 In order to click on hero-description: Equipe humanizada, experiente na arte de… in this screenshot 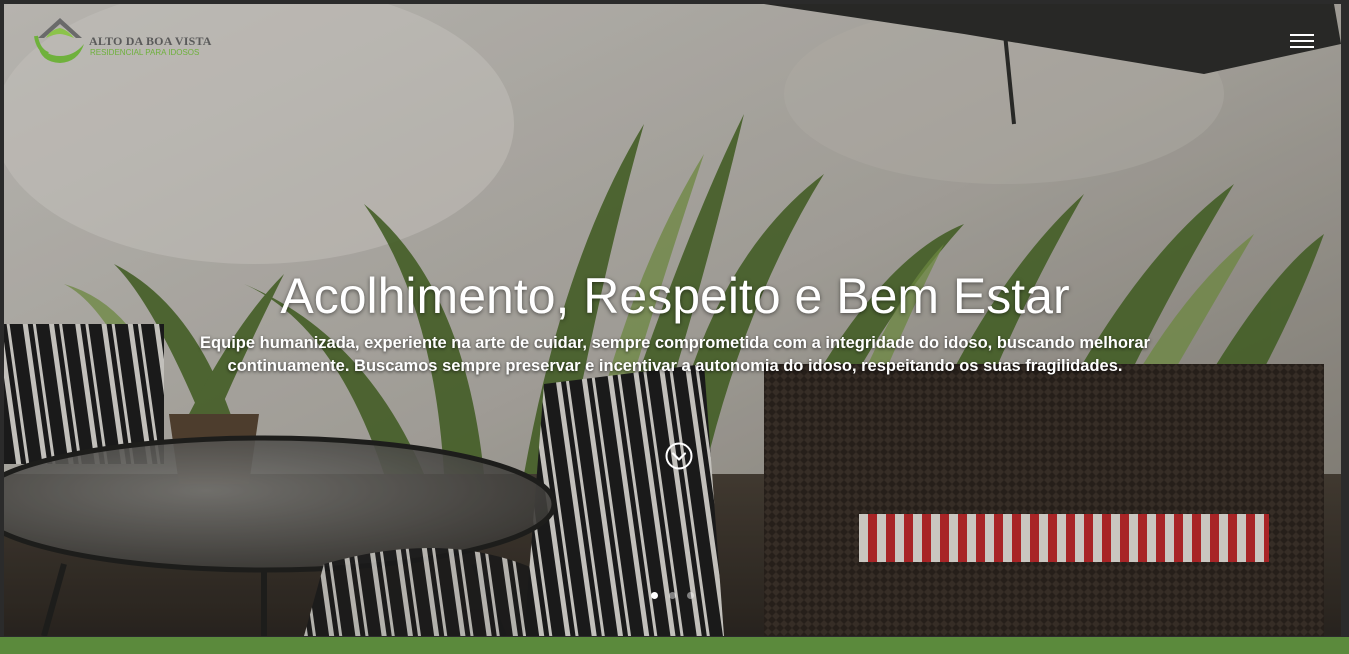, I will do `click(675, 354)`.